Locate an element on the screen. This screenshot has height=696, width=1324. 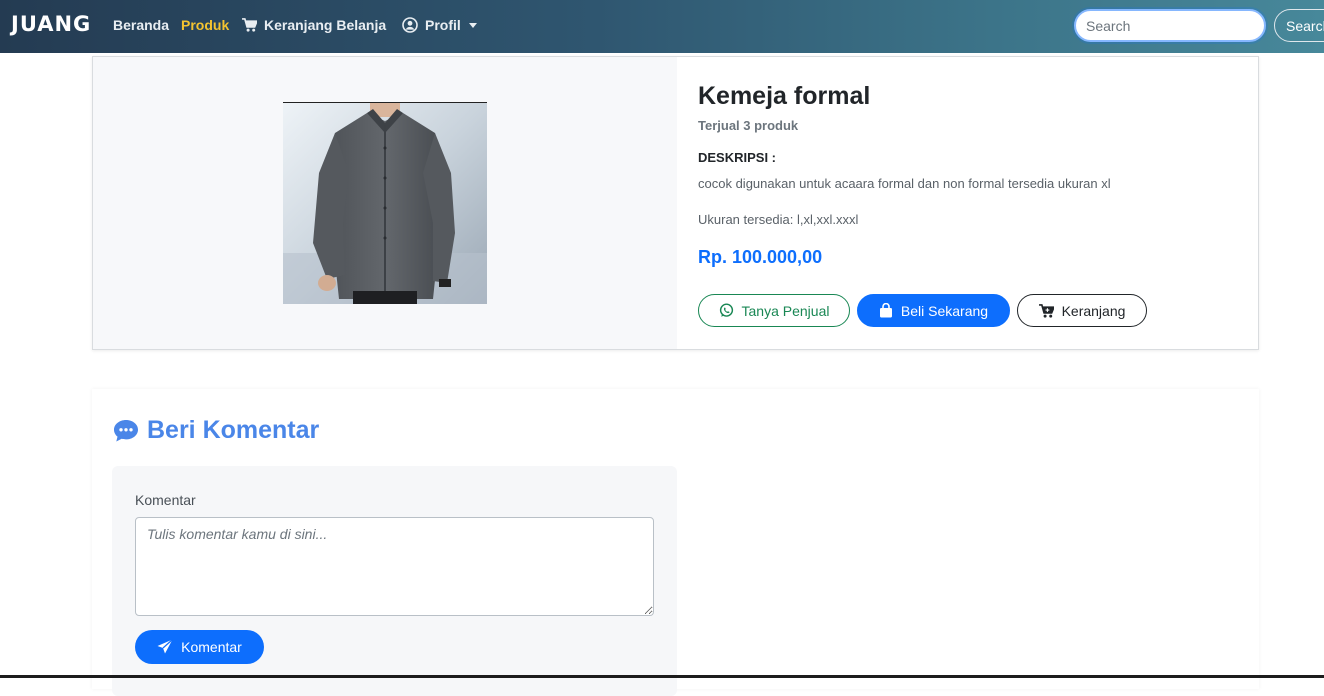
description-heading: DESKRIPSI : is located at coordinates (737, 157).